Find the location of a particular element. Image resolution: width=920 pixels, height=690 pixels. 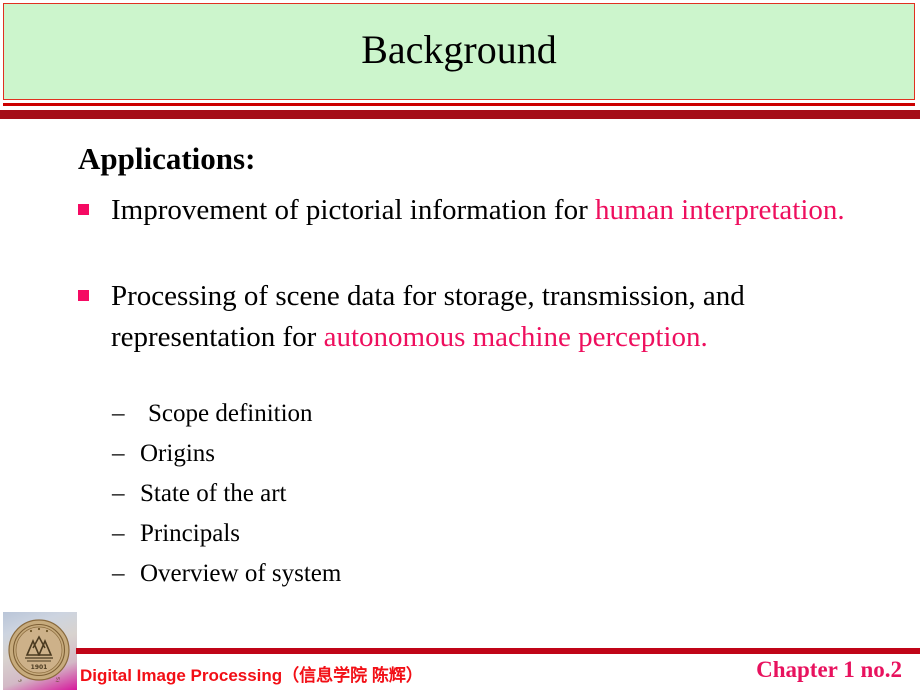

list-item: – Scope definition is located at coordinates (492, 414).